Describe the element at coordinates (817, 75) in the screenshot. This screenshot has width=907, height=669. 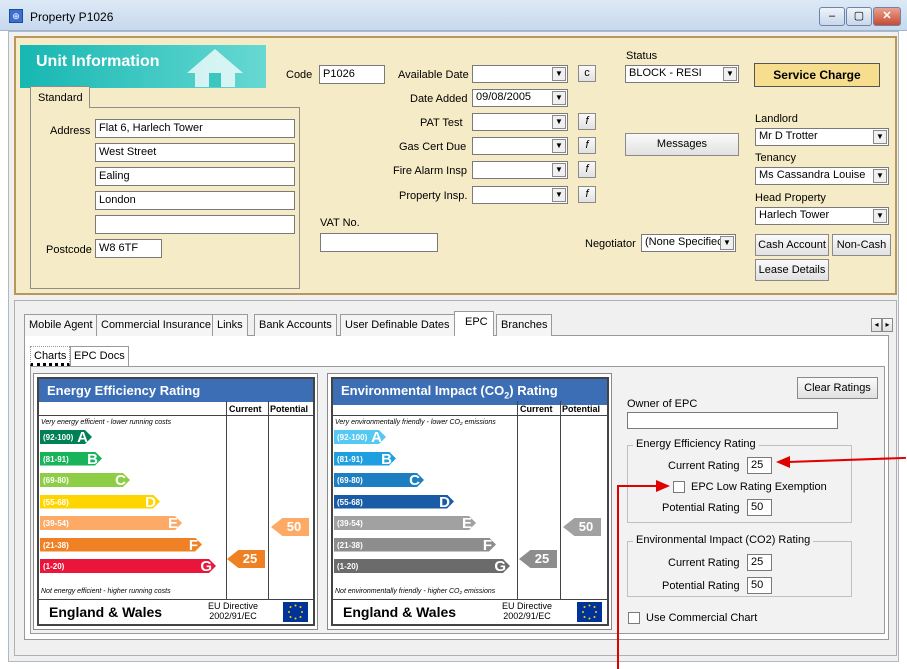
I see `service-charge-button: Service Charge` at that location.